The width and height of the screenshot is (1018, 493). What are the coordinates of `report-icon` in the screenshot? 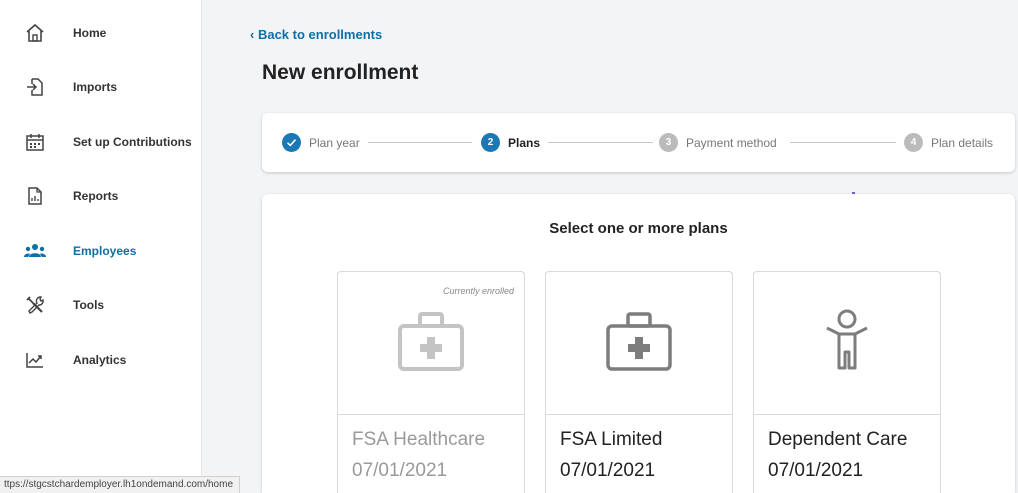 It's located at (35, 196).